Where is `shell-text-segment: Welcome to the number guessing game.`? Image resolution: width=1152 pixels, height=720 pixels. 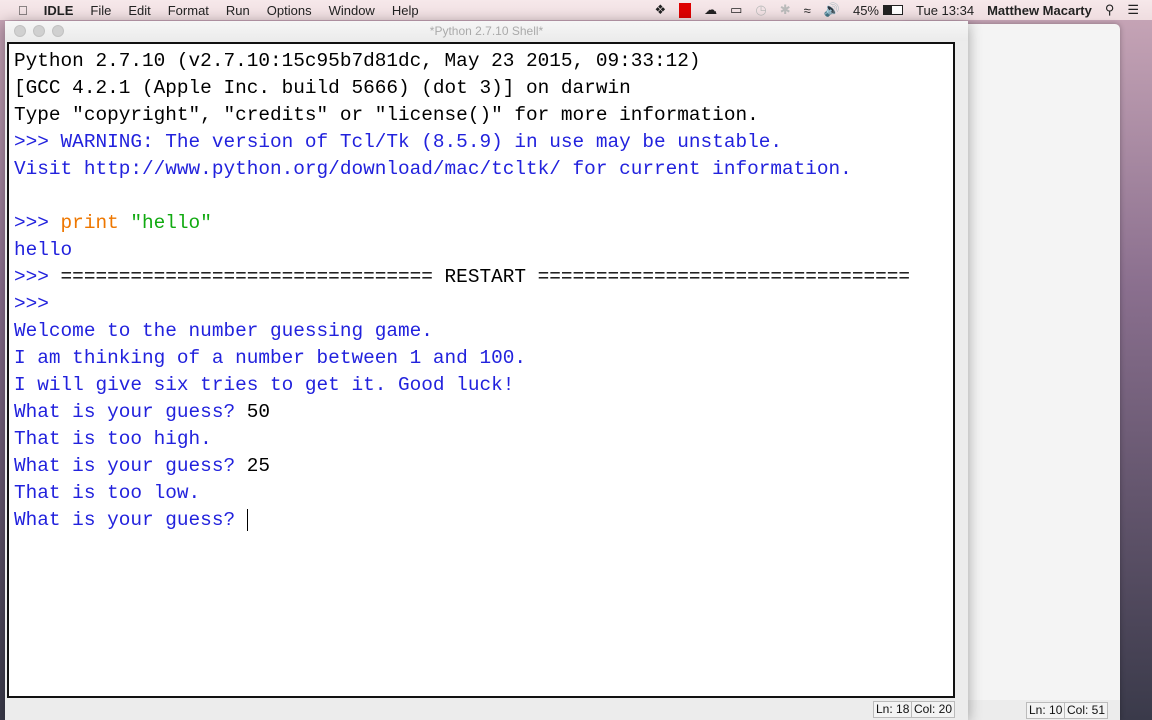
shell-text-segment: Welcome to the number guessing game. is located at coordinates (223, 331).